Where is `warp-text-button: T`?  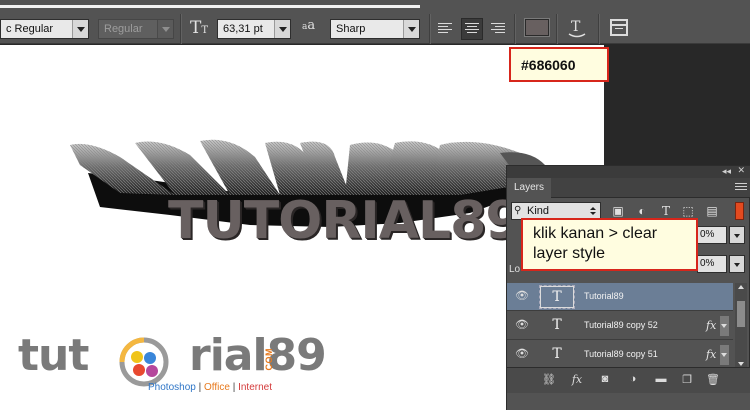
warp-text-button: T is located at coordinates (577, 28).